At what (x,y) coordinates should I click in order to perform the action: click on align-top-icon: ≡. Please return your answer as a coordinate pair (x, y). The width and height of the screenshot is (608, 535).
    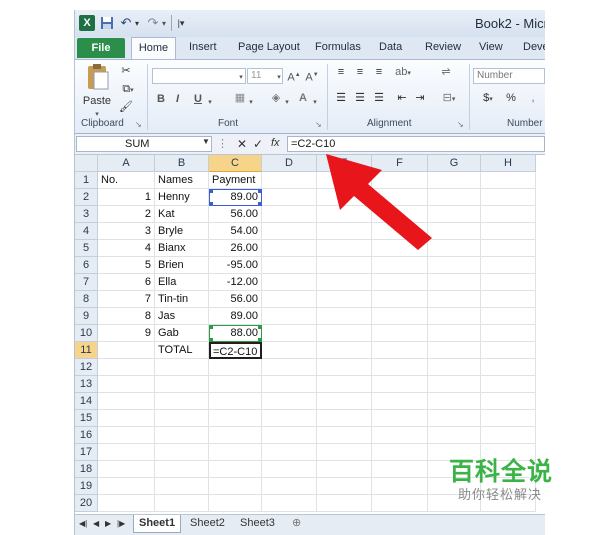
    Looking at the image, I should click on (341, 72).